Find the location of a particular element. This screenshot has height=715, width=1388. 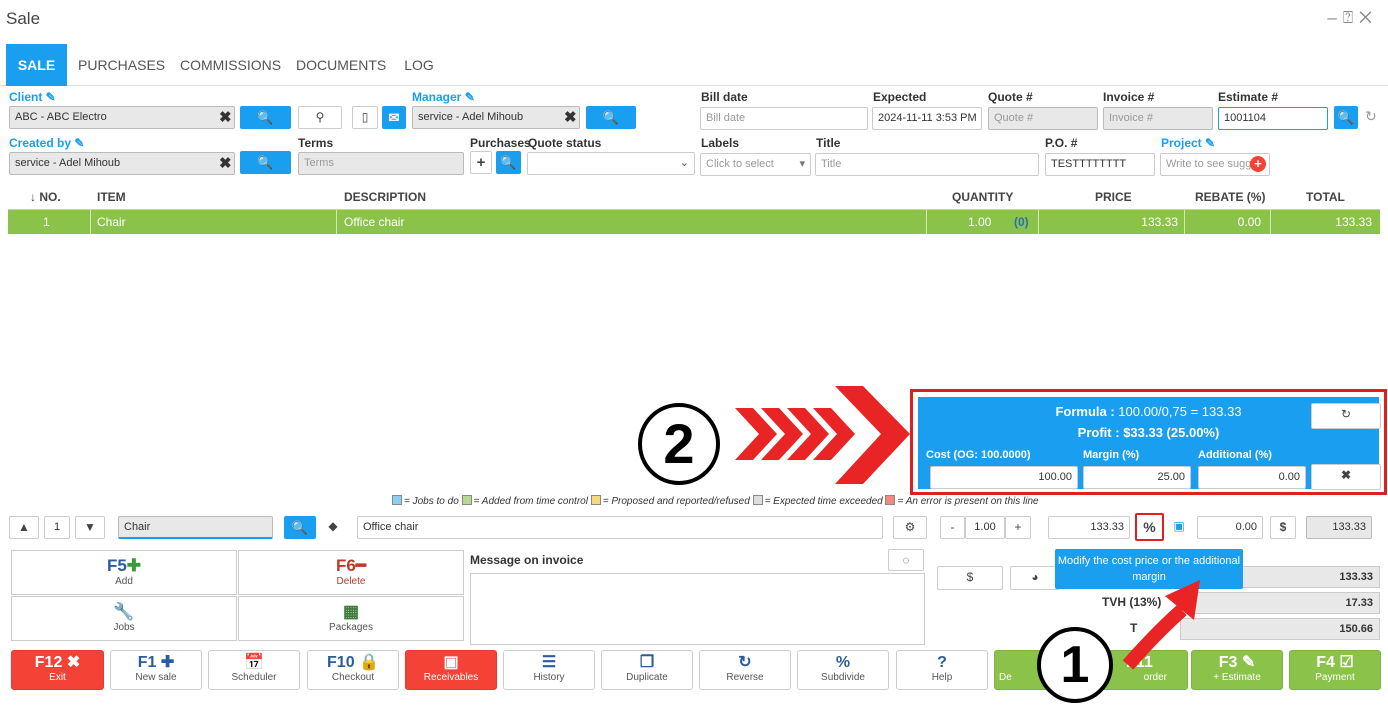

col-description: DESCRIPTION is located at coordinates (385, 197).